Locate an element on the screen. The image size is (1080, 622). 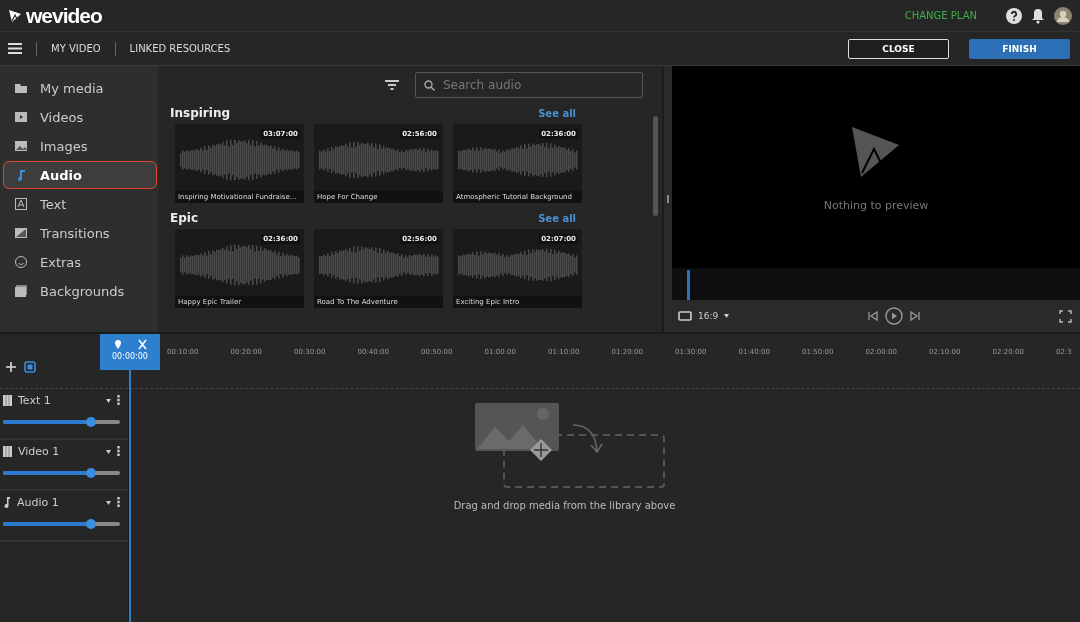
layers-icon is located at coordinates (30, 367).